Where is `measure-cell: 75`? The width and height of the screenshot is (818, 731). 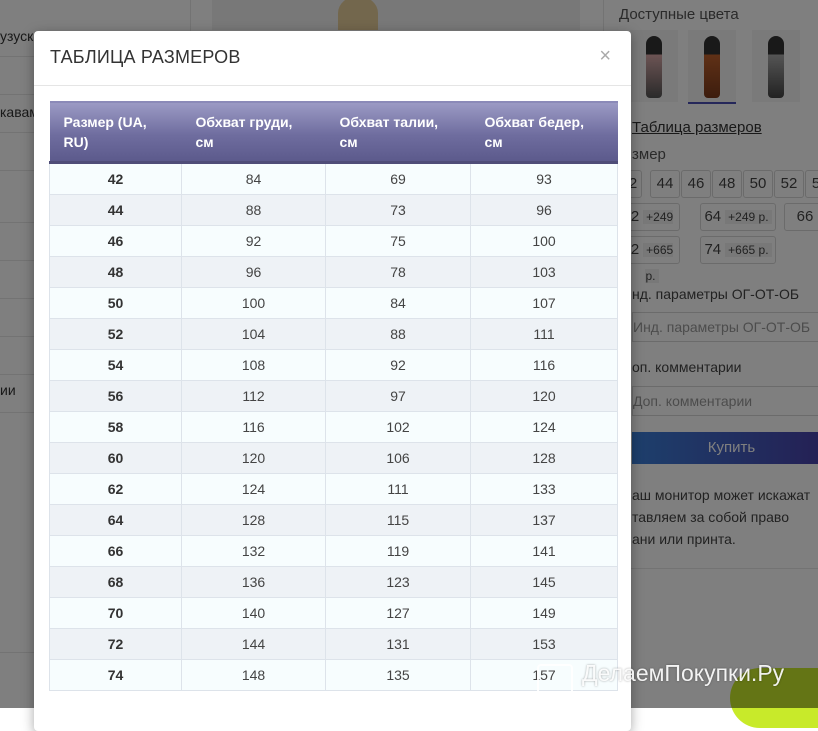 measure-cell: 75 is located at coordinates (398, 241).